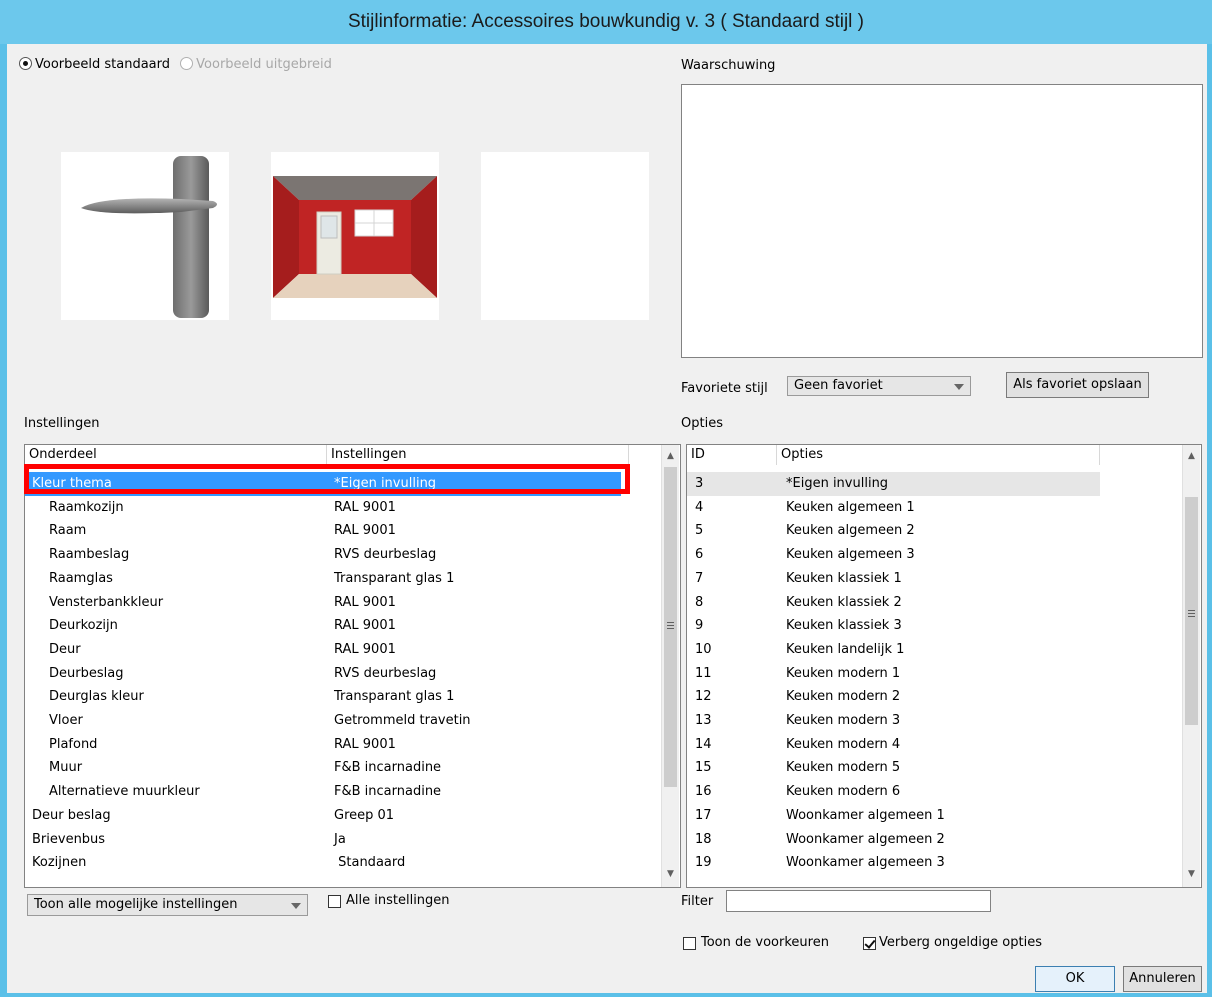 The image size is (1212, 997). Describe the element at coordinates (334, 901) in the screenshot. I see `all-settings-checkbox` at that location.